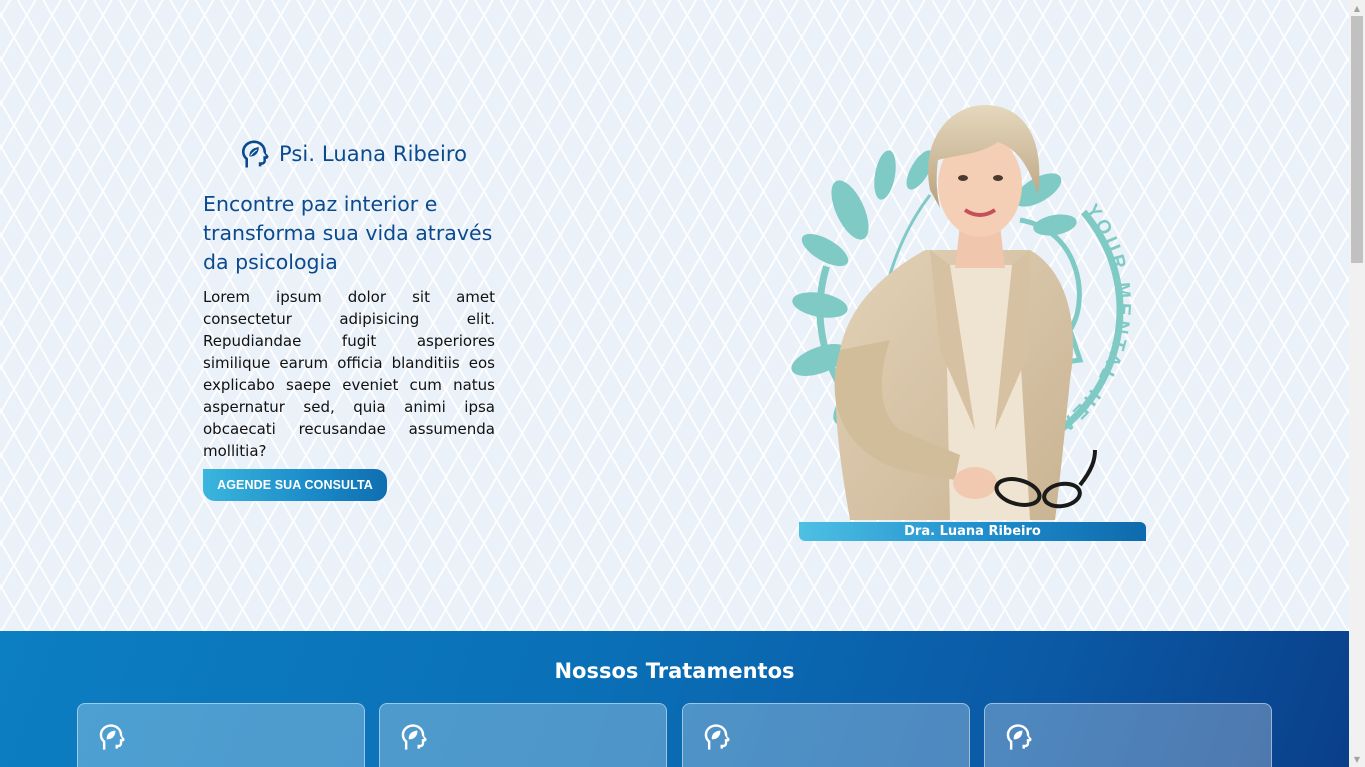 The height and width of the screenshot is (767, 1365). What do you see at coordinates (1357, 8) in the screenshot?
I see `scroll-up-arrow-icon: ▲` at bounding box center [1357, 8].